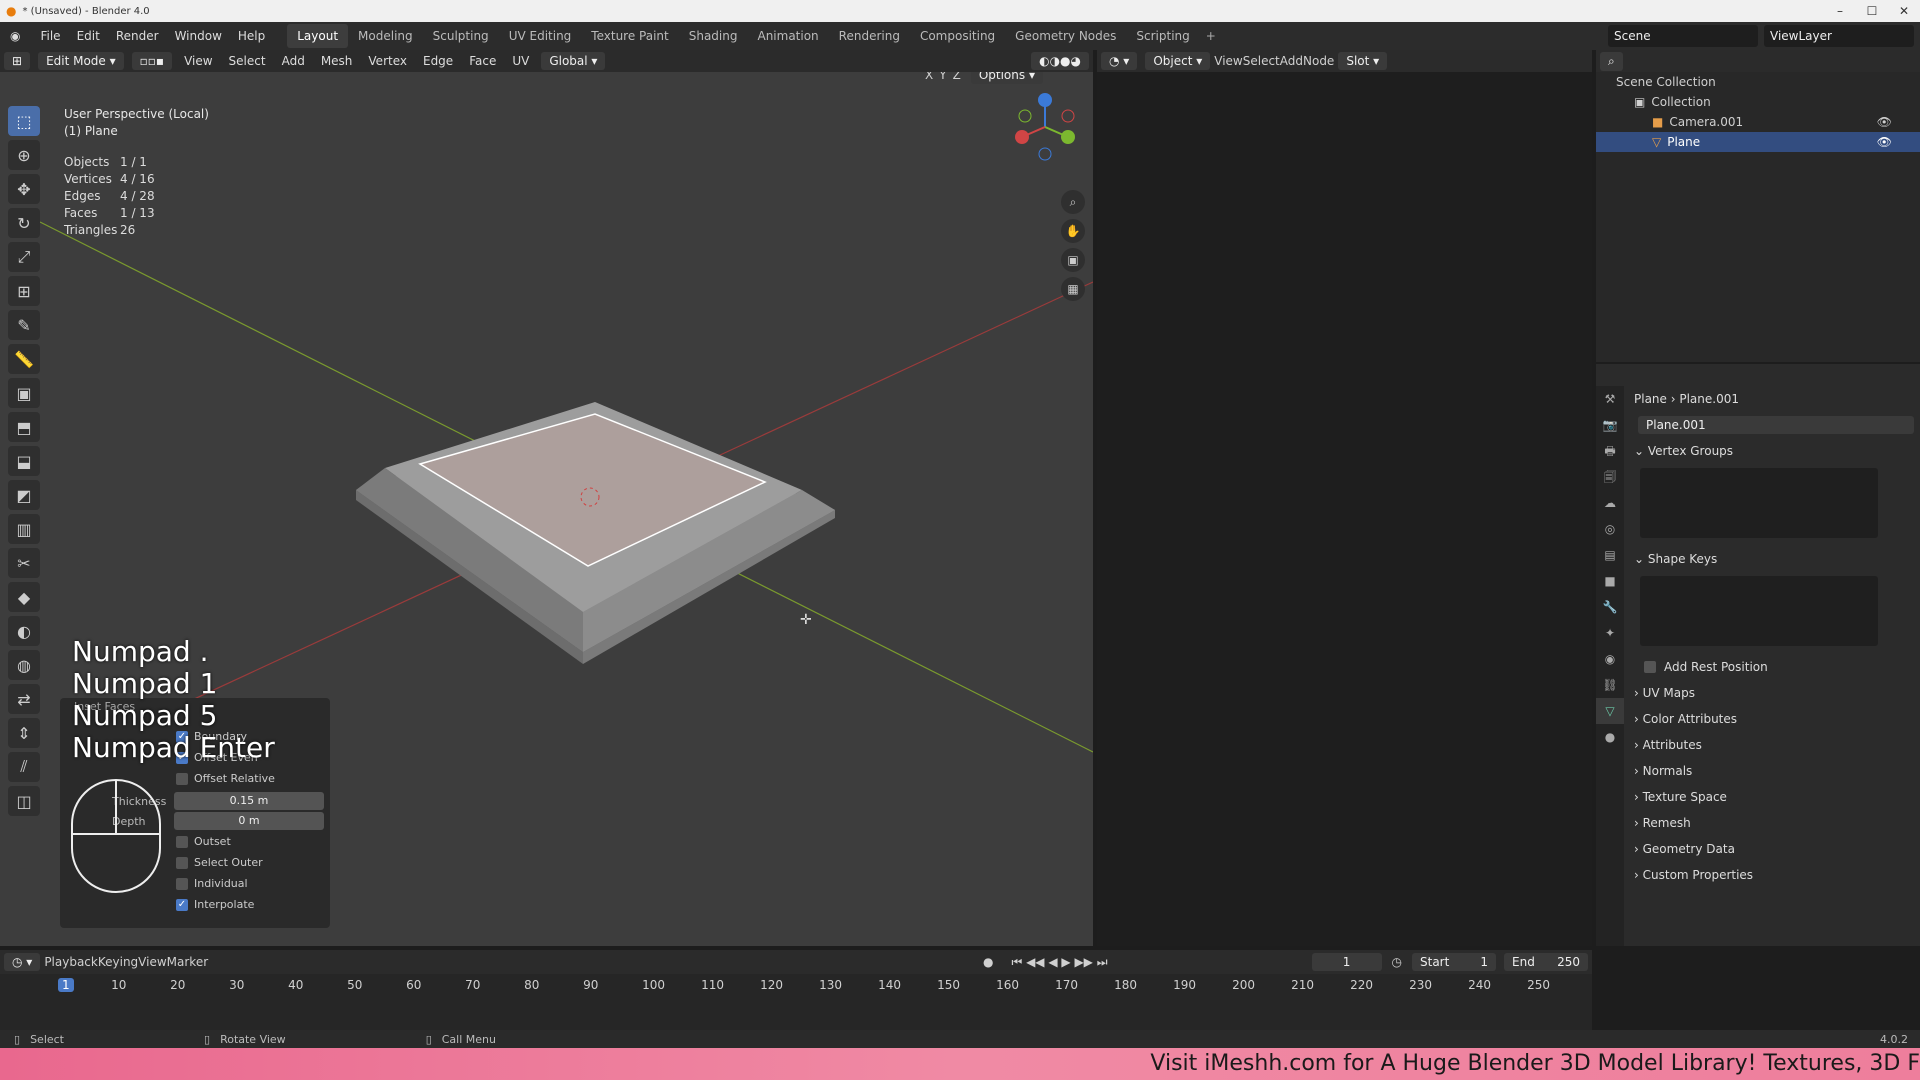 Image resolution: width=1920 pixels, height=1080 pixels. What do you see at coordinates (24, 529) in the screenshot?
I see `loop-cut-tool-icon: ▥` at bounding box center [24, 529].